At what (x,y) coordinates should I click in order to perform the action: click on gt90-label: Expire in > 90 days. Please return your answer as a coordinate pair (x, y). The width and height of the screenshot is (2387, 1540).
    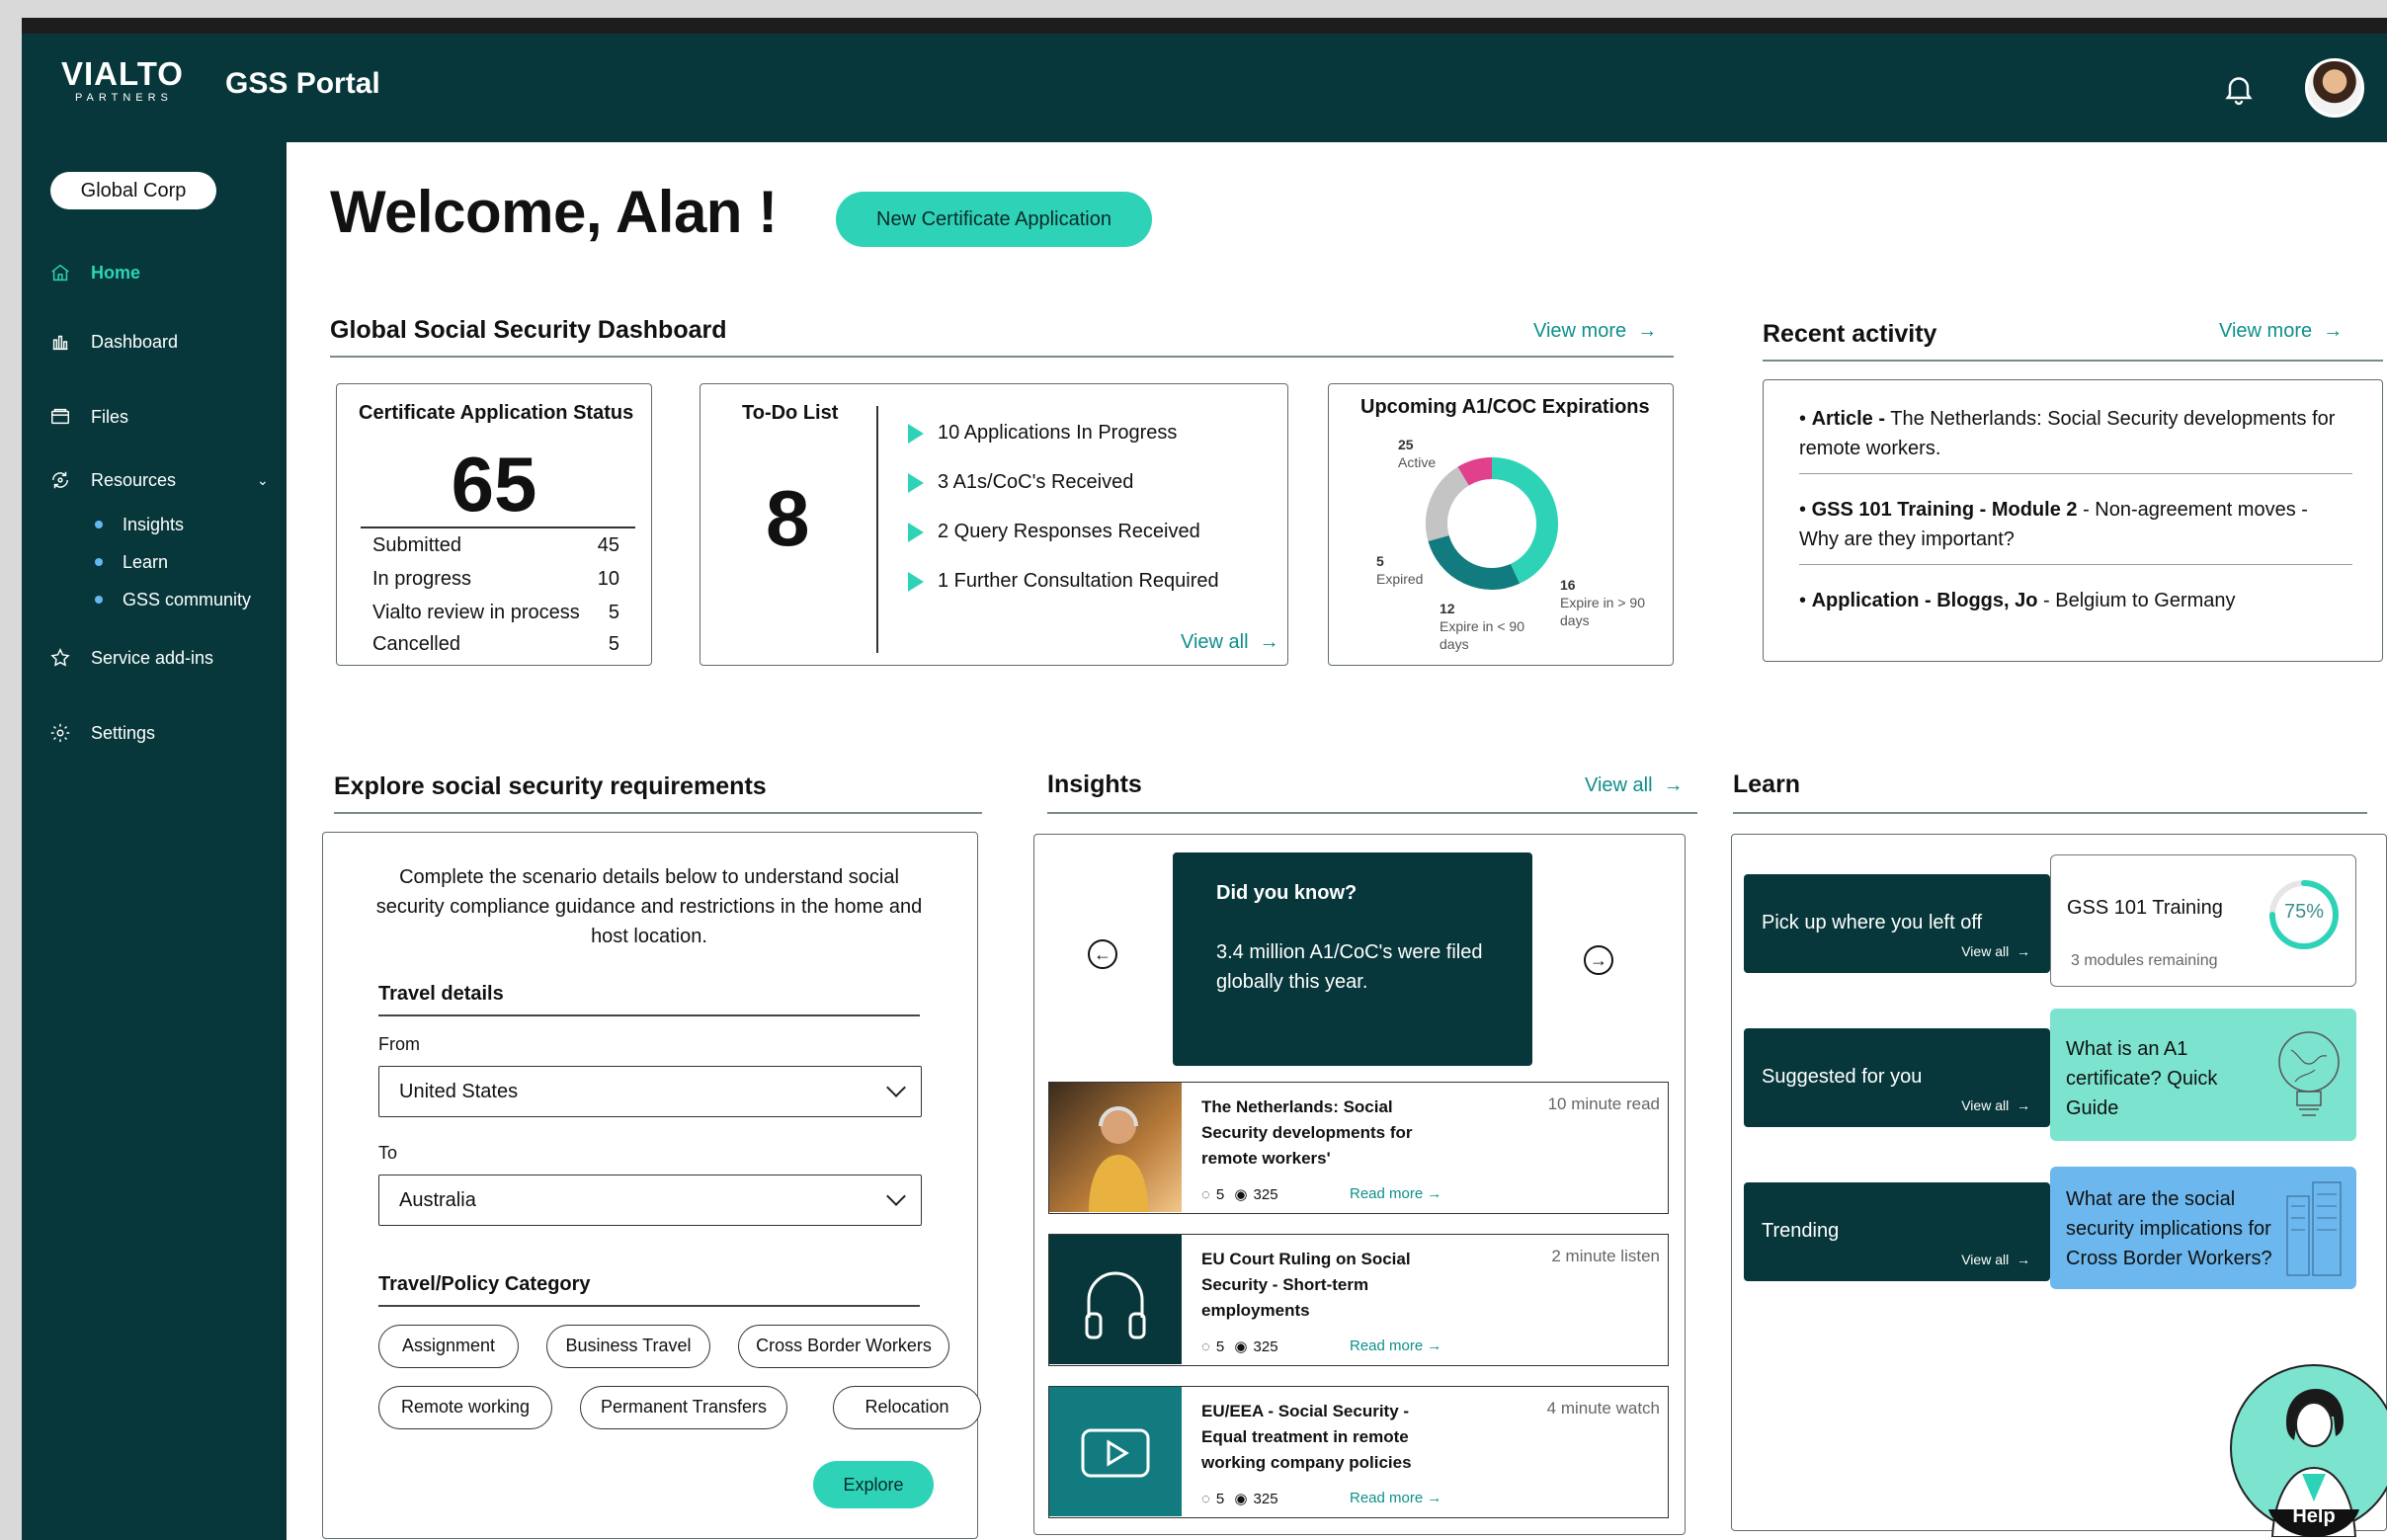
    Looking at the image, I should click on (1602, 611).